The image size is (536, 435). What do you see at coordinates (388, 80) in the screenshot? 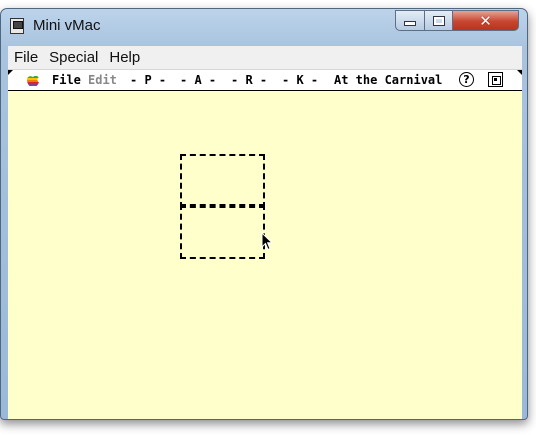
I see `mac-menu-at-the-carnival: At the Carnival` at bounding box center [388, 80].